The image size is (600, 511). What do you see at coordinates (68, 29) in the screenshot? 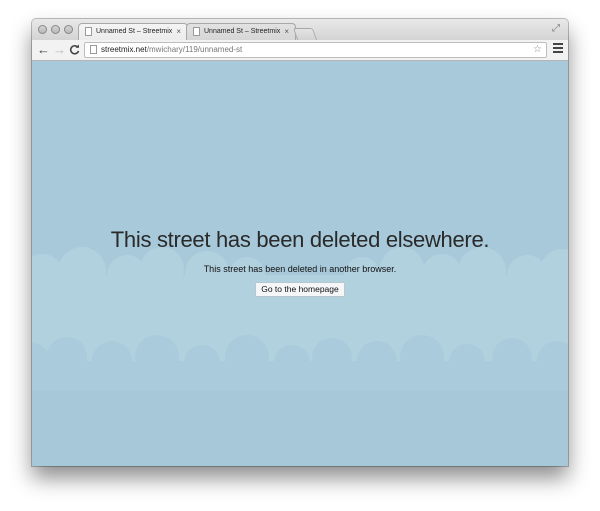
I see `window-zoom-button` at bounding box center [68, 29].